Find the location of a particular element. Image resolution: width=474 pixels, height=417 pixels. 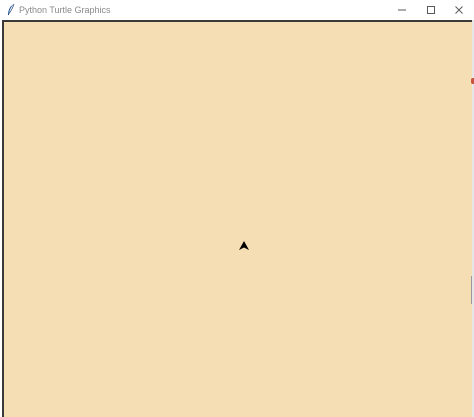

maximize-icon is located at coordinates (431, 10).